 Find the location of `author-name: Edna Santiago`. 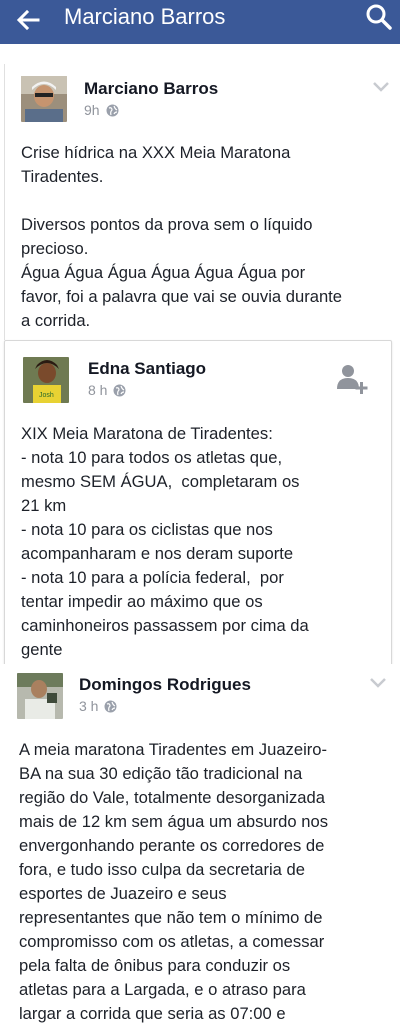

author-name: Edna Santiago is located at coordinates (147, 369).